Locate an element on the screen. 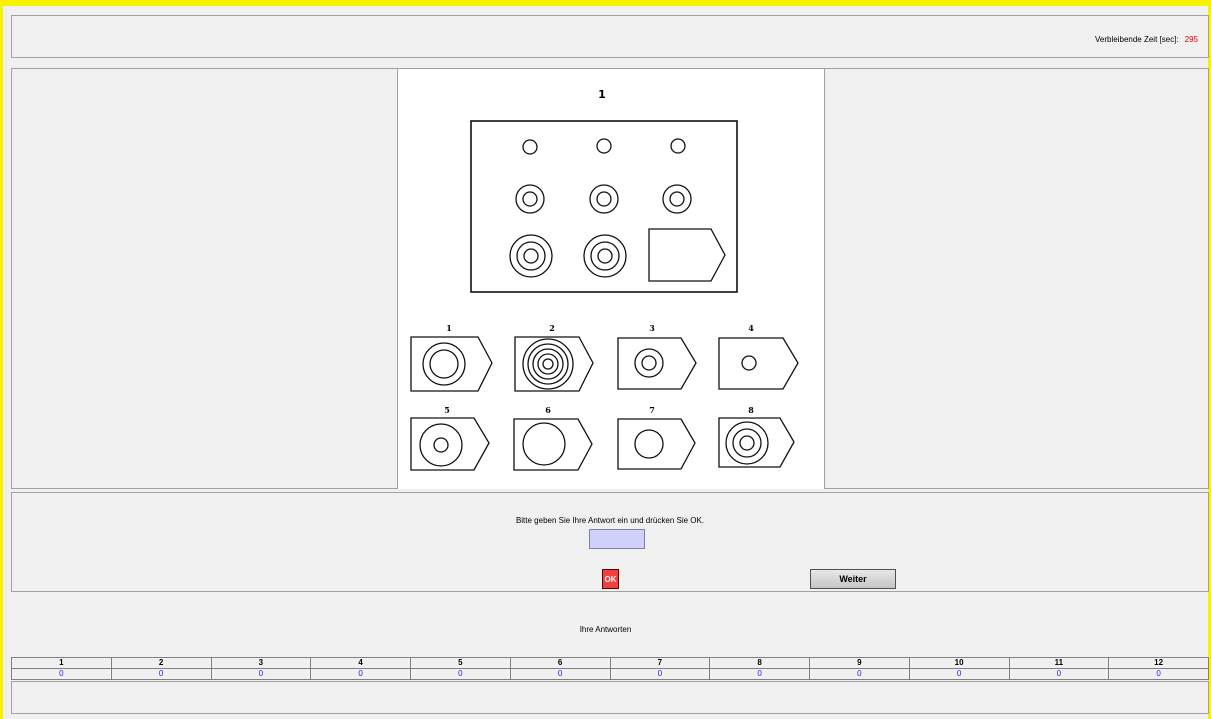  footer-panel is located at coordinates (610, 697).